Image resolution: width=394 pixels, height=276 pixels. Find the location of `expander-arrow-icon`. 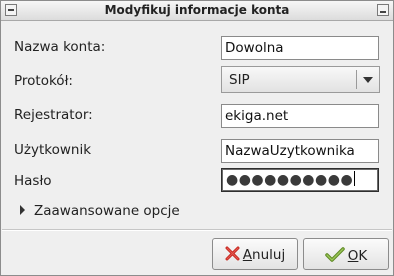

expander-arrow-icon is located at coordinates (22, 210).